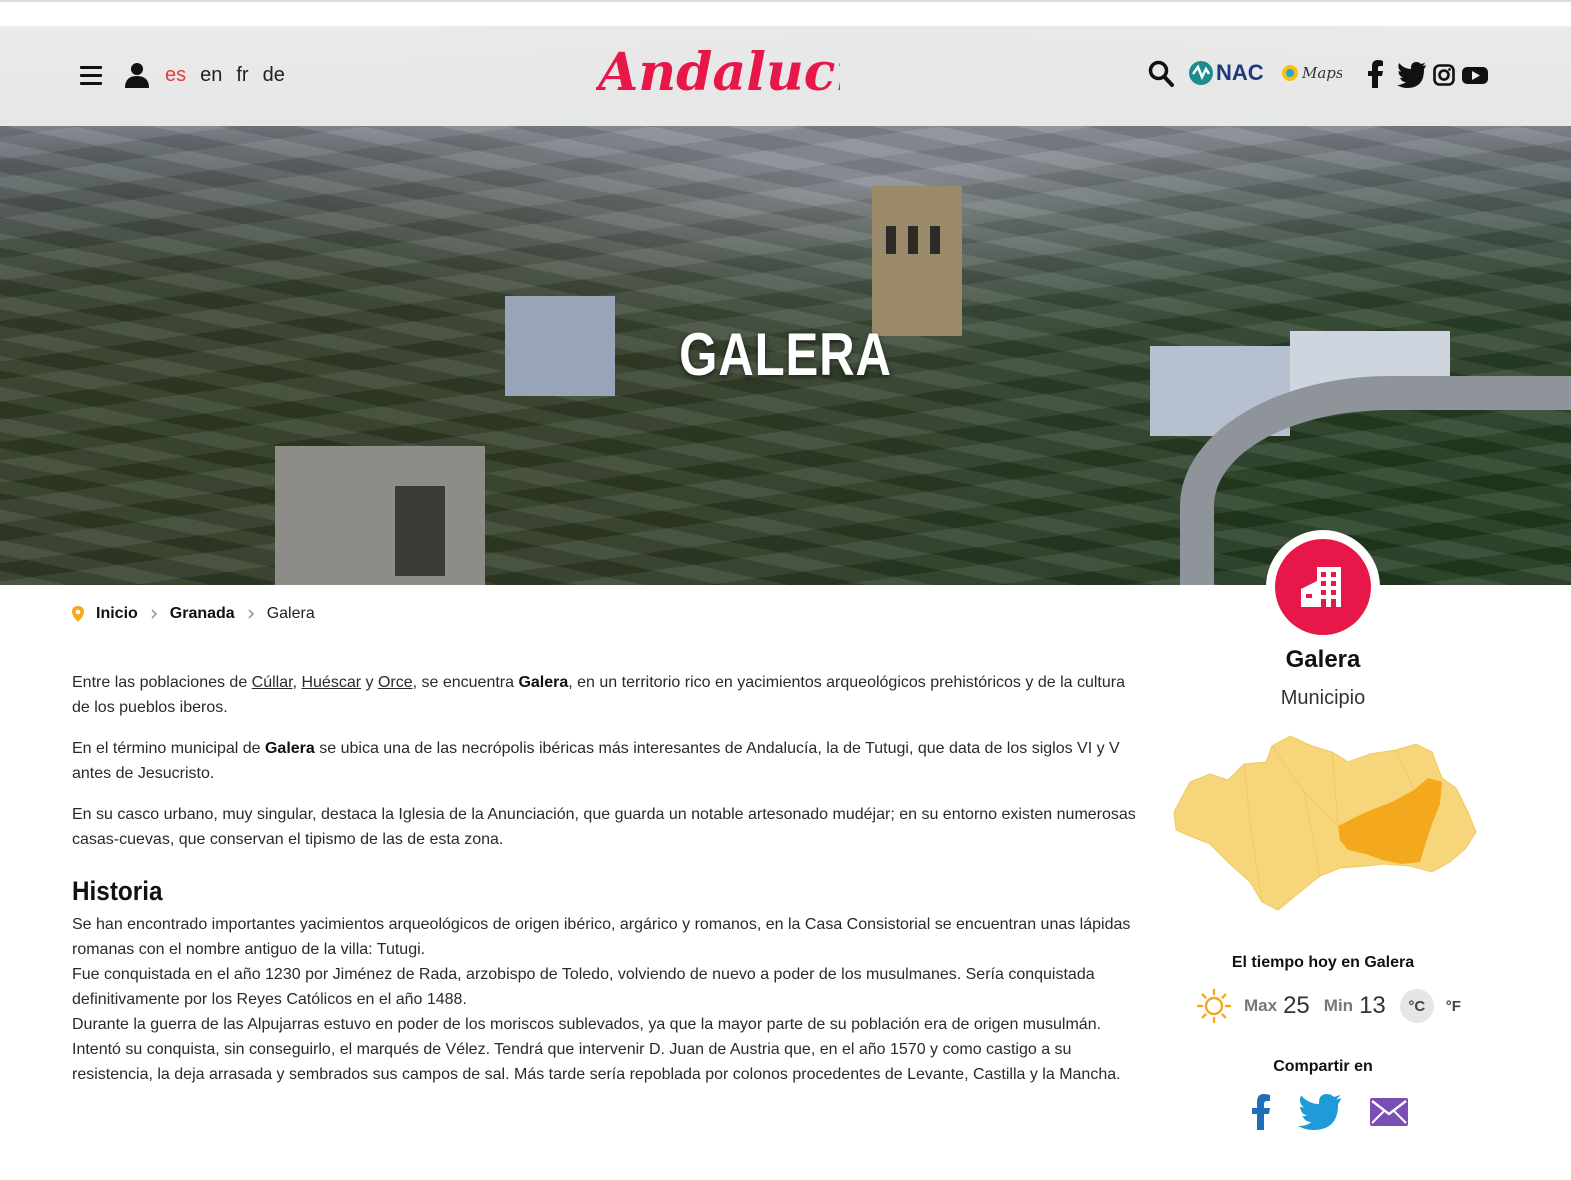  What do you see at coordinates (785, 13) in the screenshot?
I see `top-bar` at bounding box center [785, 13].